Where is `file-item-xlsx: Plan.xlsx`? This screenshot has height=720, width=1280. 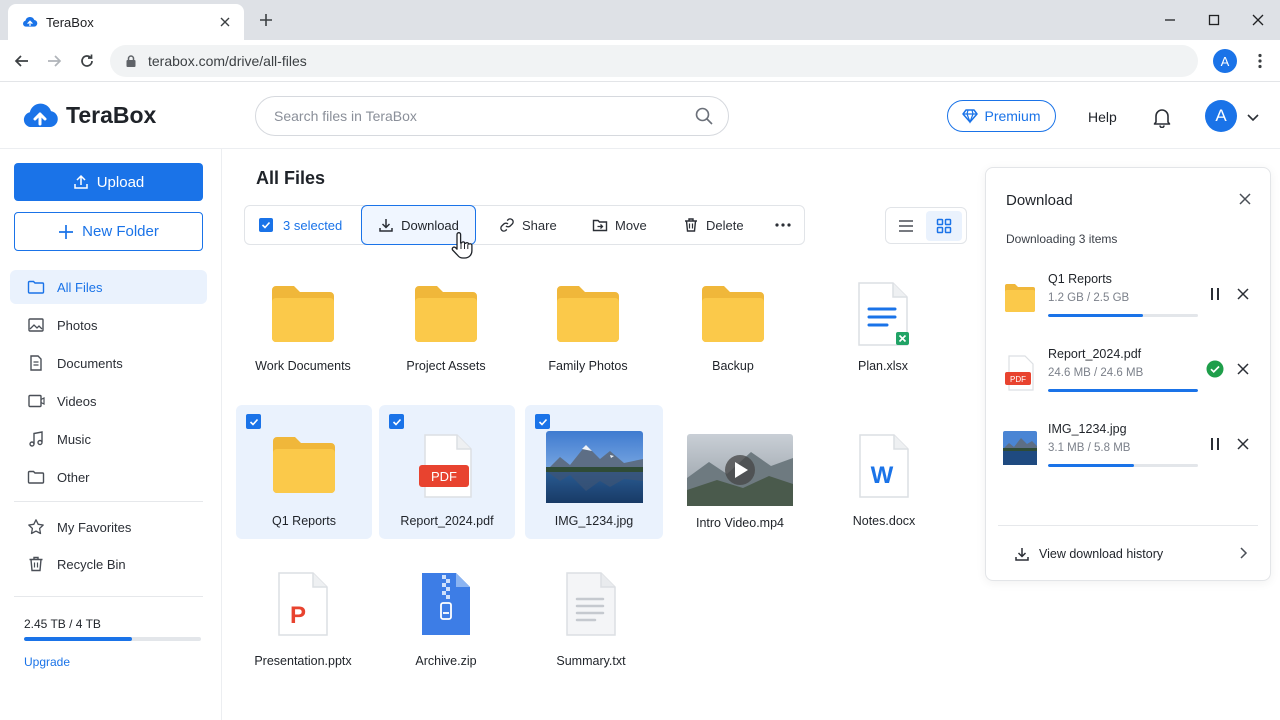
file-item-xlsx: Plan.xlsx is located at coordinates (883, 337).